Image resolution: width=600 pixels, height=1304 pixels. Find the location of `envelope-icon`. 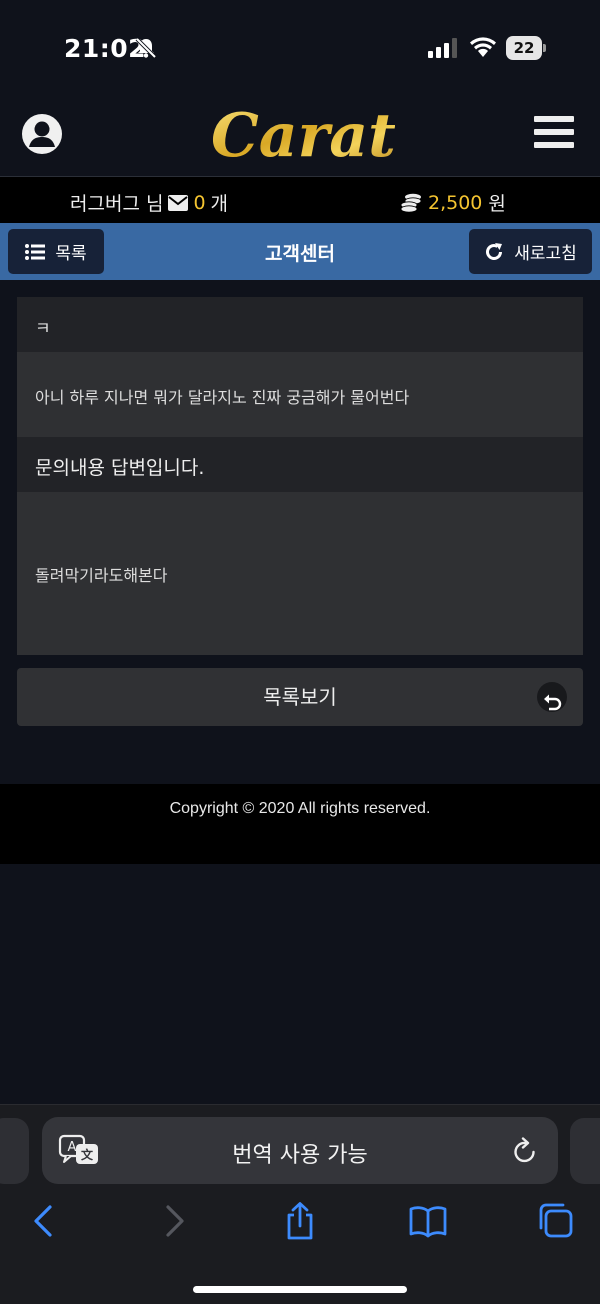

envelope-icon is located at coordinates (178, 202).